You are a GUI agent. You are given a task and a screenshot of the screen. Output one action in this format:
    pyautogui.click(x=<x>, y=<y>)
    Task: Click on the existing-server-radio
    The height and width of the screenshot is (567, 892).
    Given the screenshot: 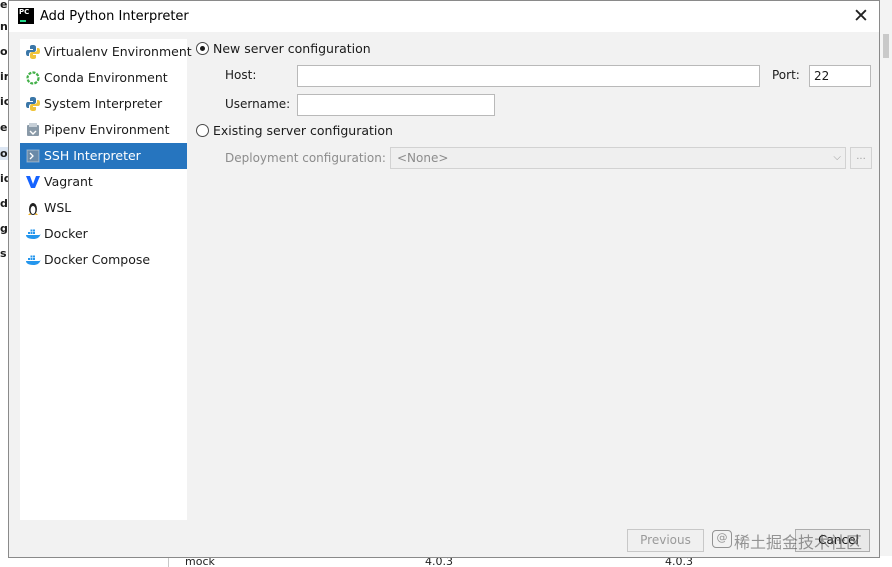 What is the action you would take?
    pyautogui.click(x=202, y=130)
    